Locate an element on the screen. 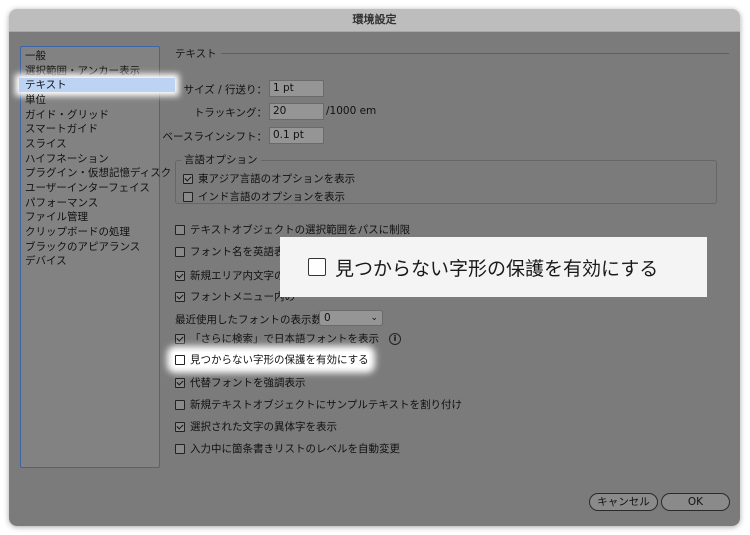 Image resolution: width=750 pixels, height=535 pixels. callout-checkbox is located at coordinates (317, 267).